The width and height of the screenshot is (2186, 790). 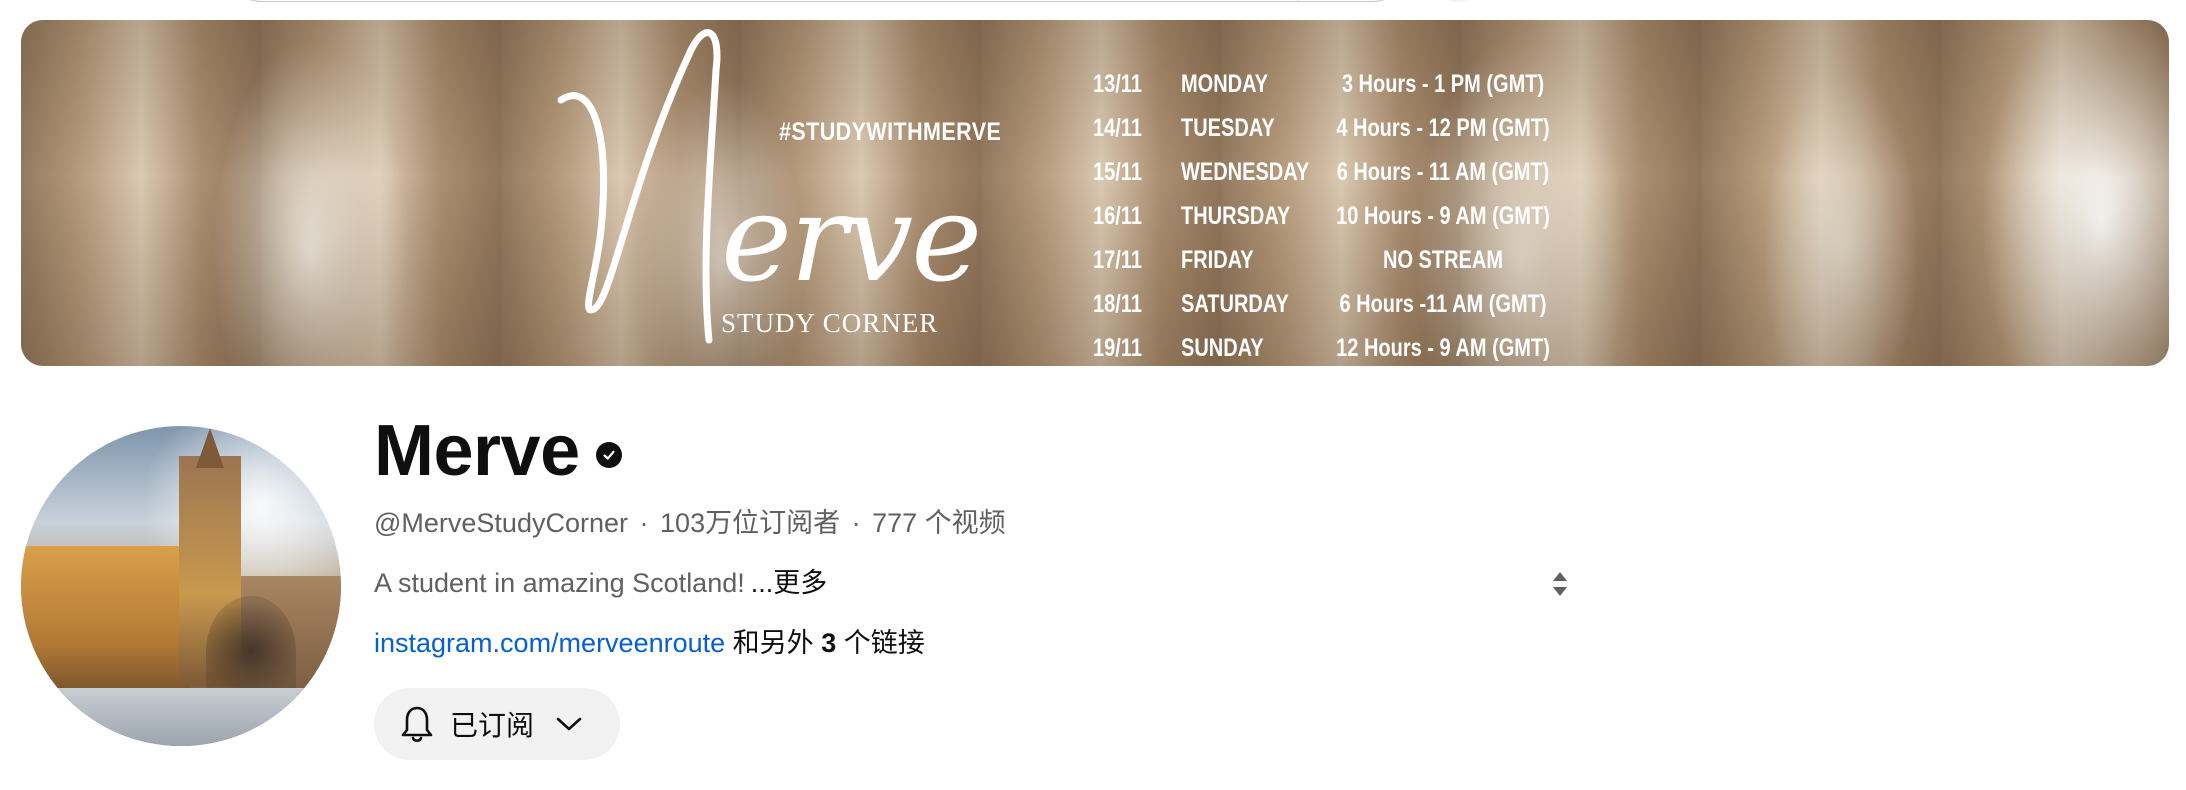 I want to click on schedule-row: 16/11 THURSDAY 10 Hours - 9 AM (GMT), so click(x=1323, y=224).